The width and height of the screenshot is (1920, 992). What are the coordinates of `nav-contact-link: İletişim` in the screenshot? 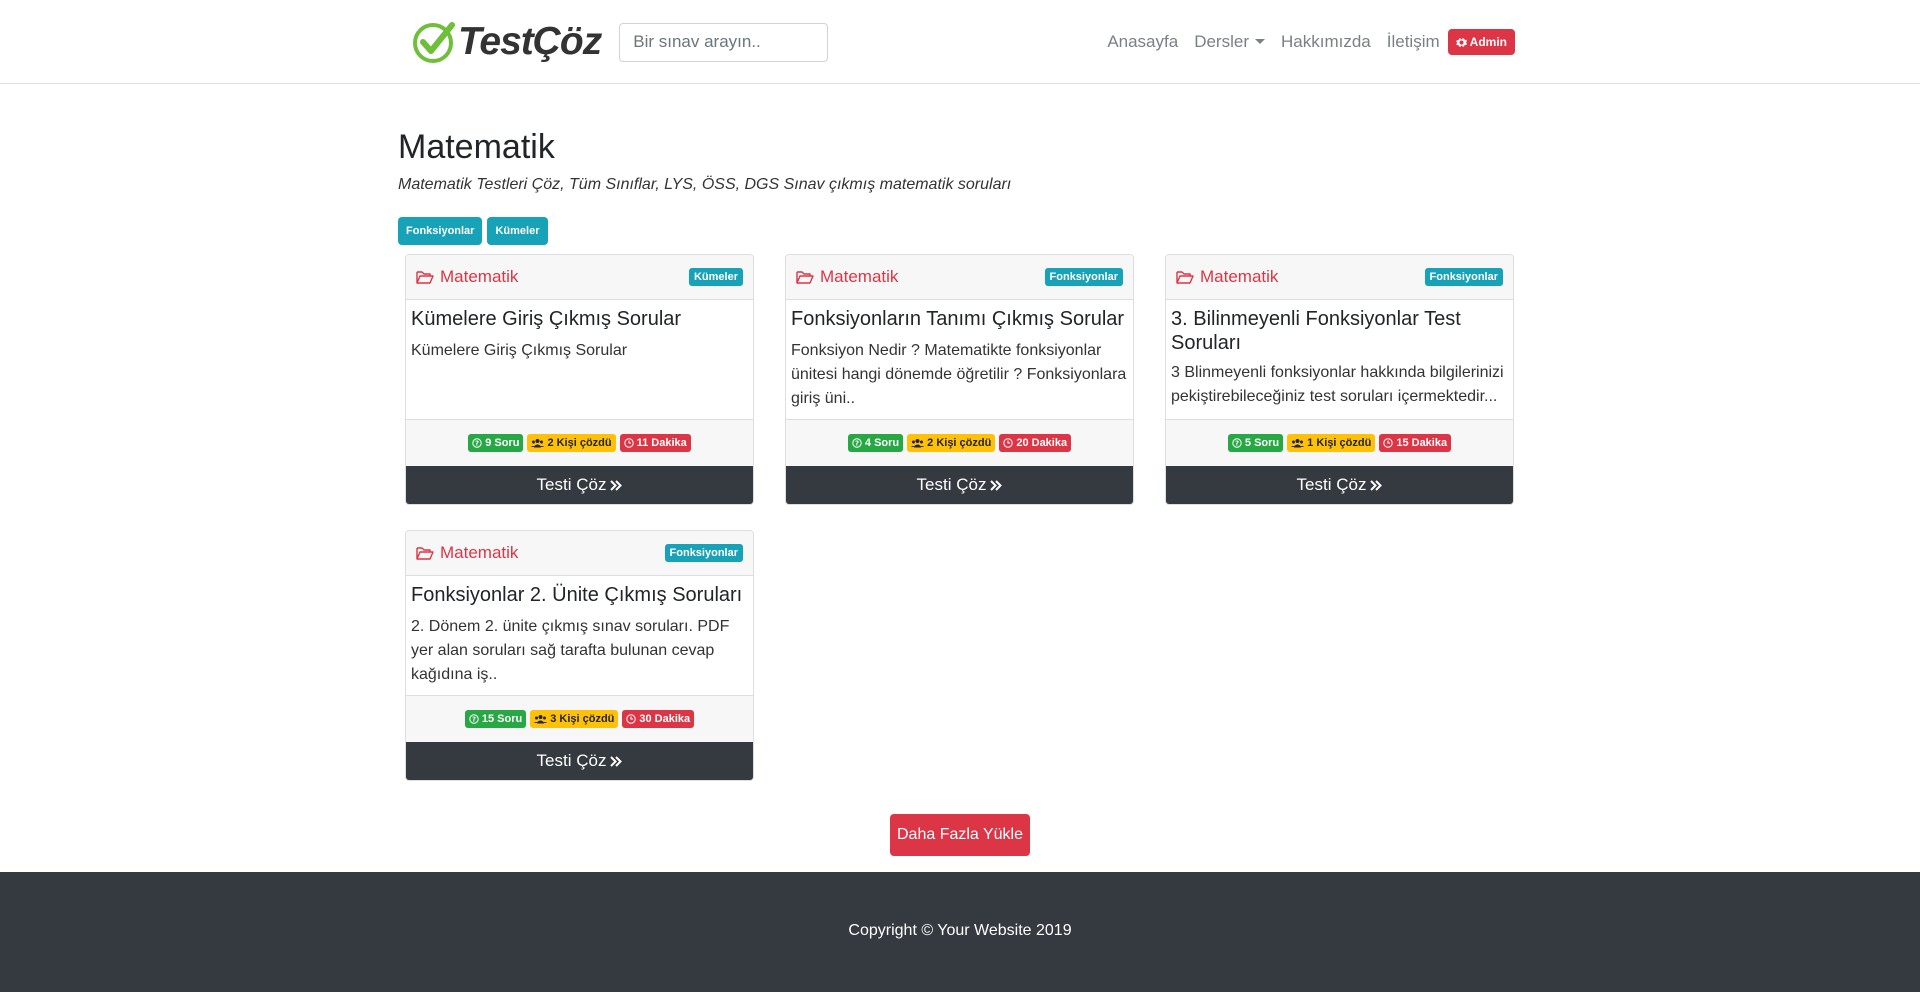 It's located at (1413, 42).